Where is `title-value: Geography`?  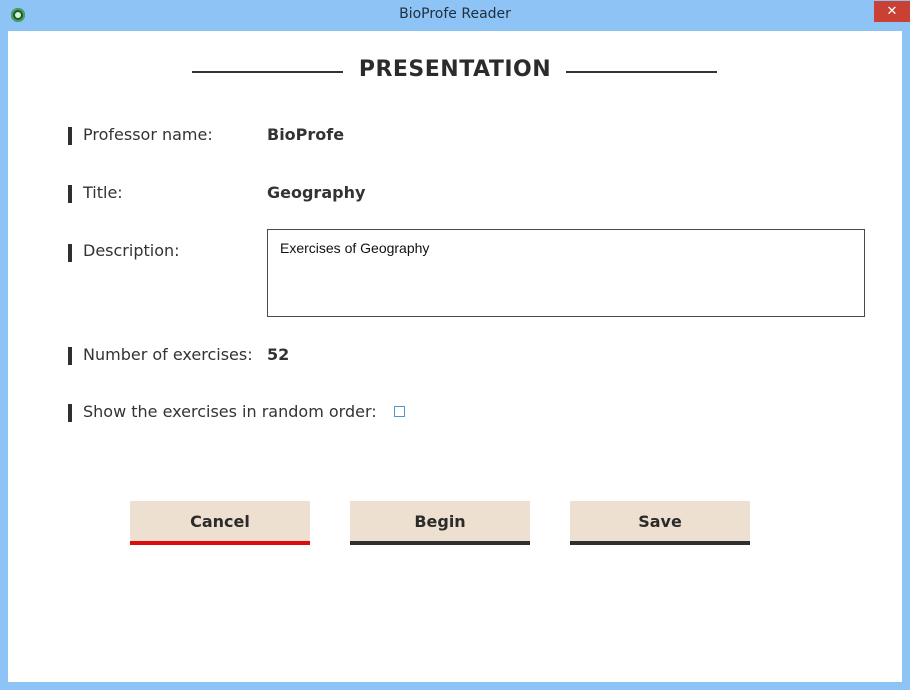
title-value: Geography is located at coordinates (316, 192).